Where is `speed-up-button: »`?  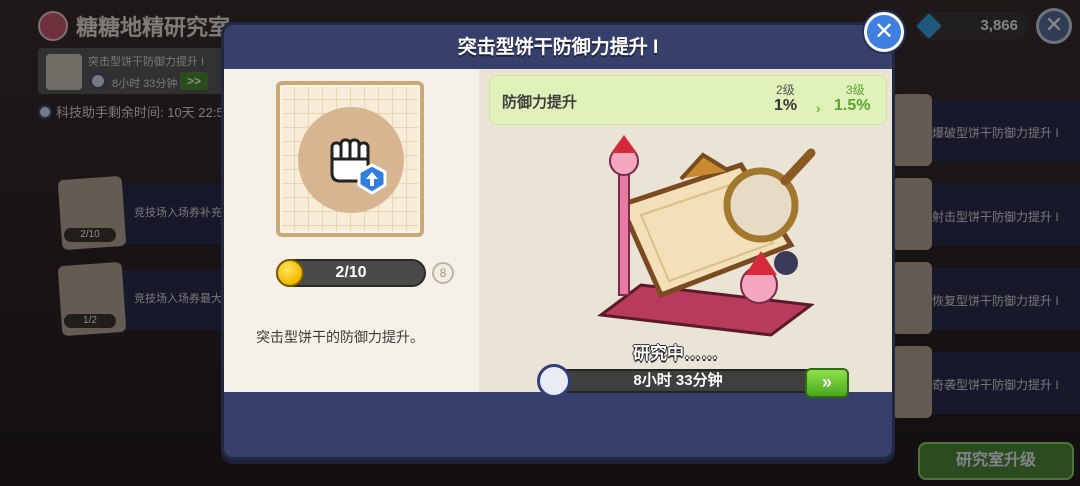 speed-up-button: » is located at coordinates (827, 383).